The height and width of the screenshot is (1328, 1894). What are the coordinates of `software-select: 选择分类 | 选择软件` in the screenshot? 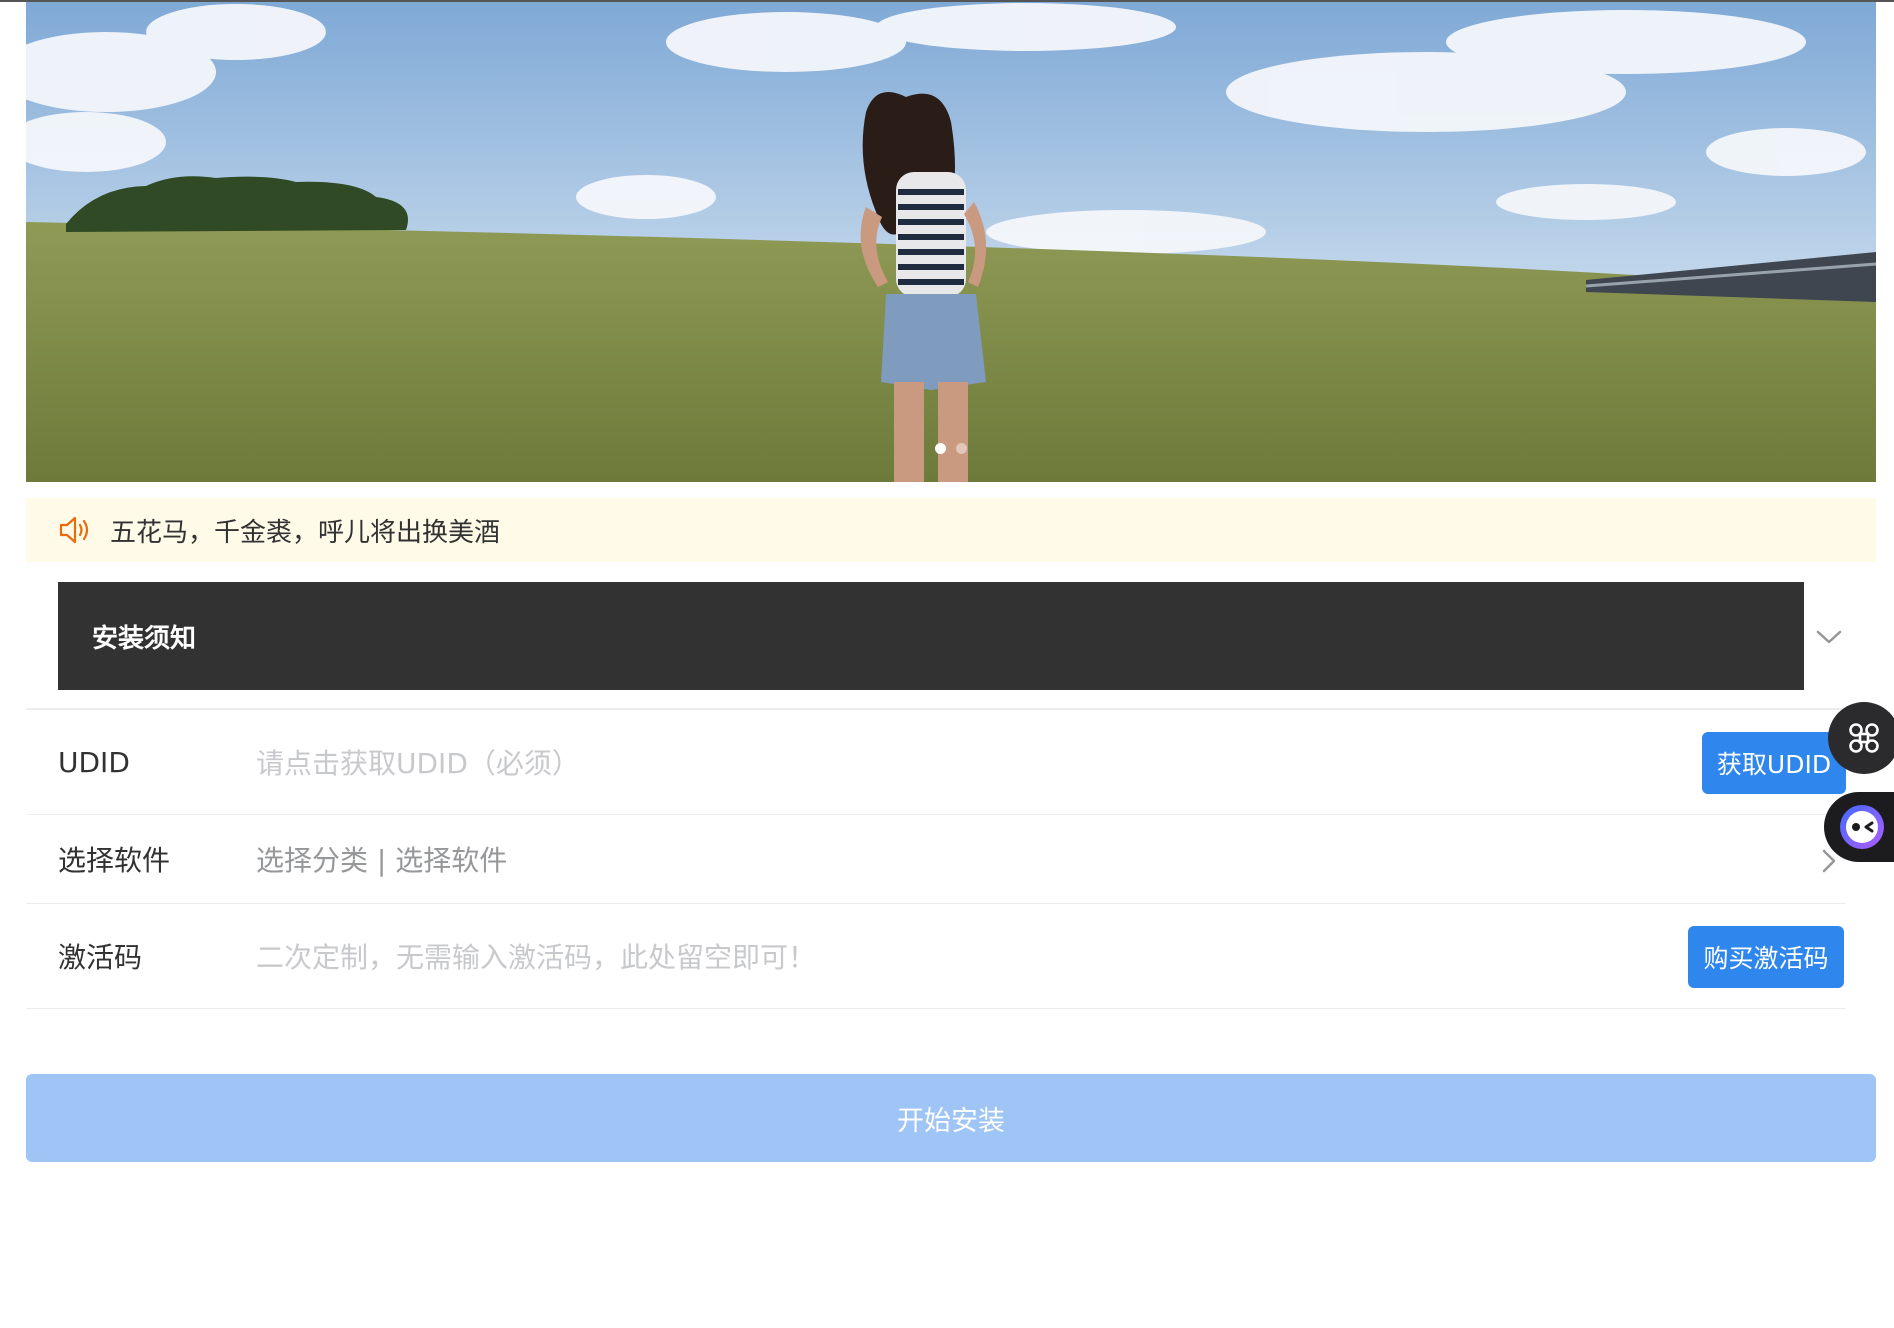 It's located at (381, 859).